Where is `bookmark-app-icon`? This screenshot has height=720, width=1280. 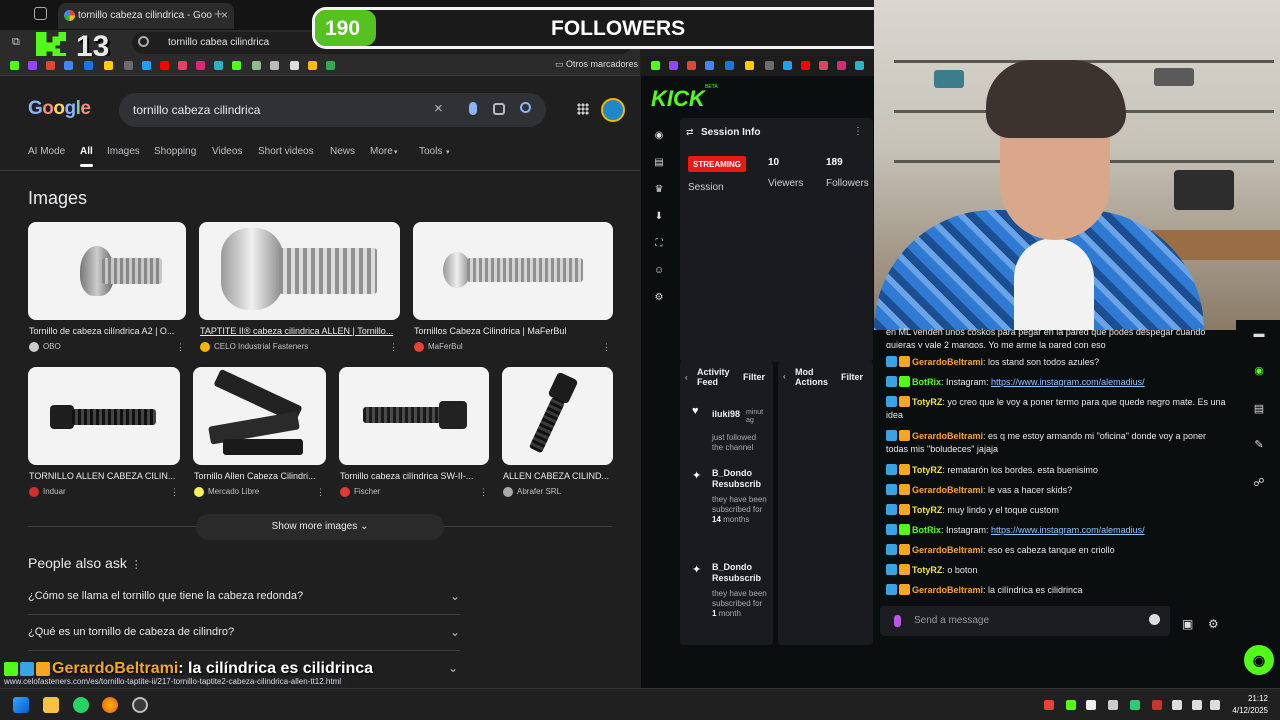
bookmark-app-icon is located at coordinates (200, 65).